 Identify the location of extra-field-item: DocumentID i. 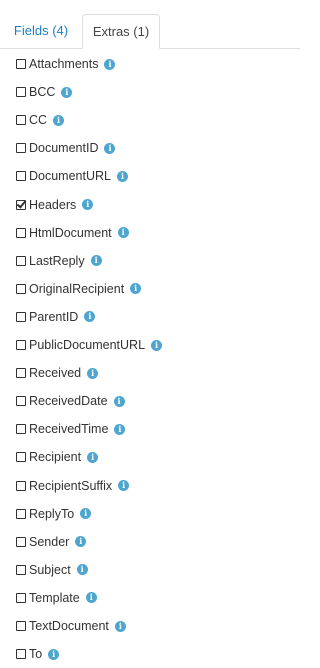
(66, 148).